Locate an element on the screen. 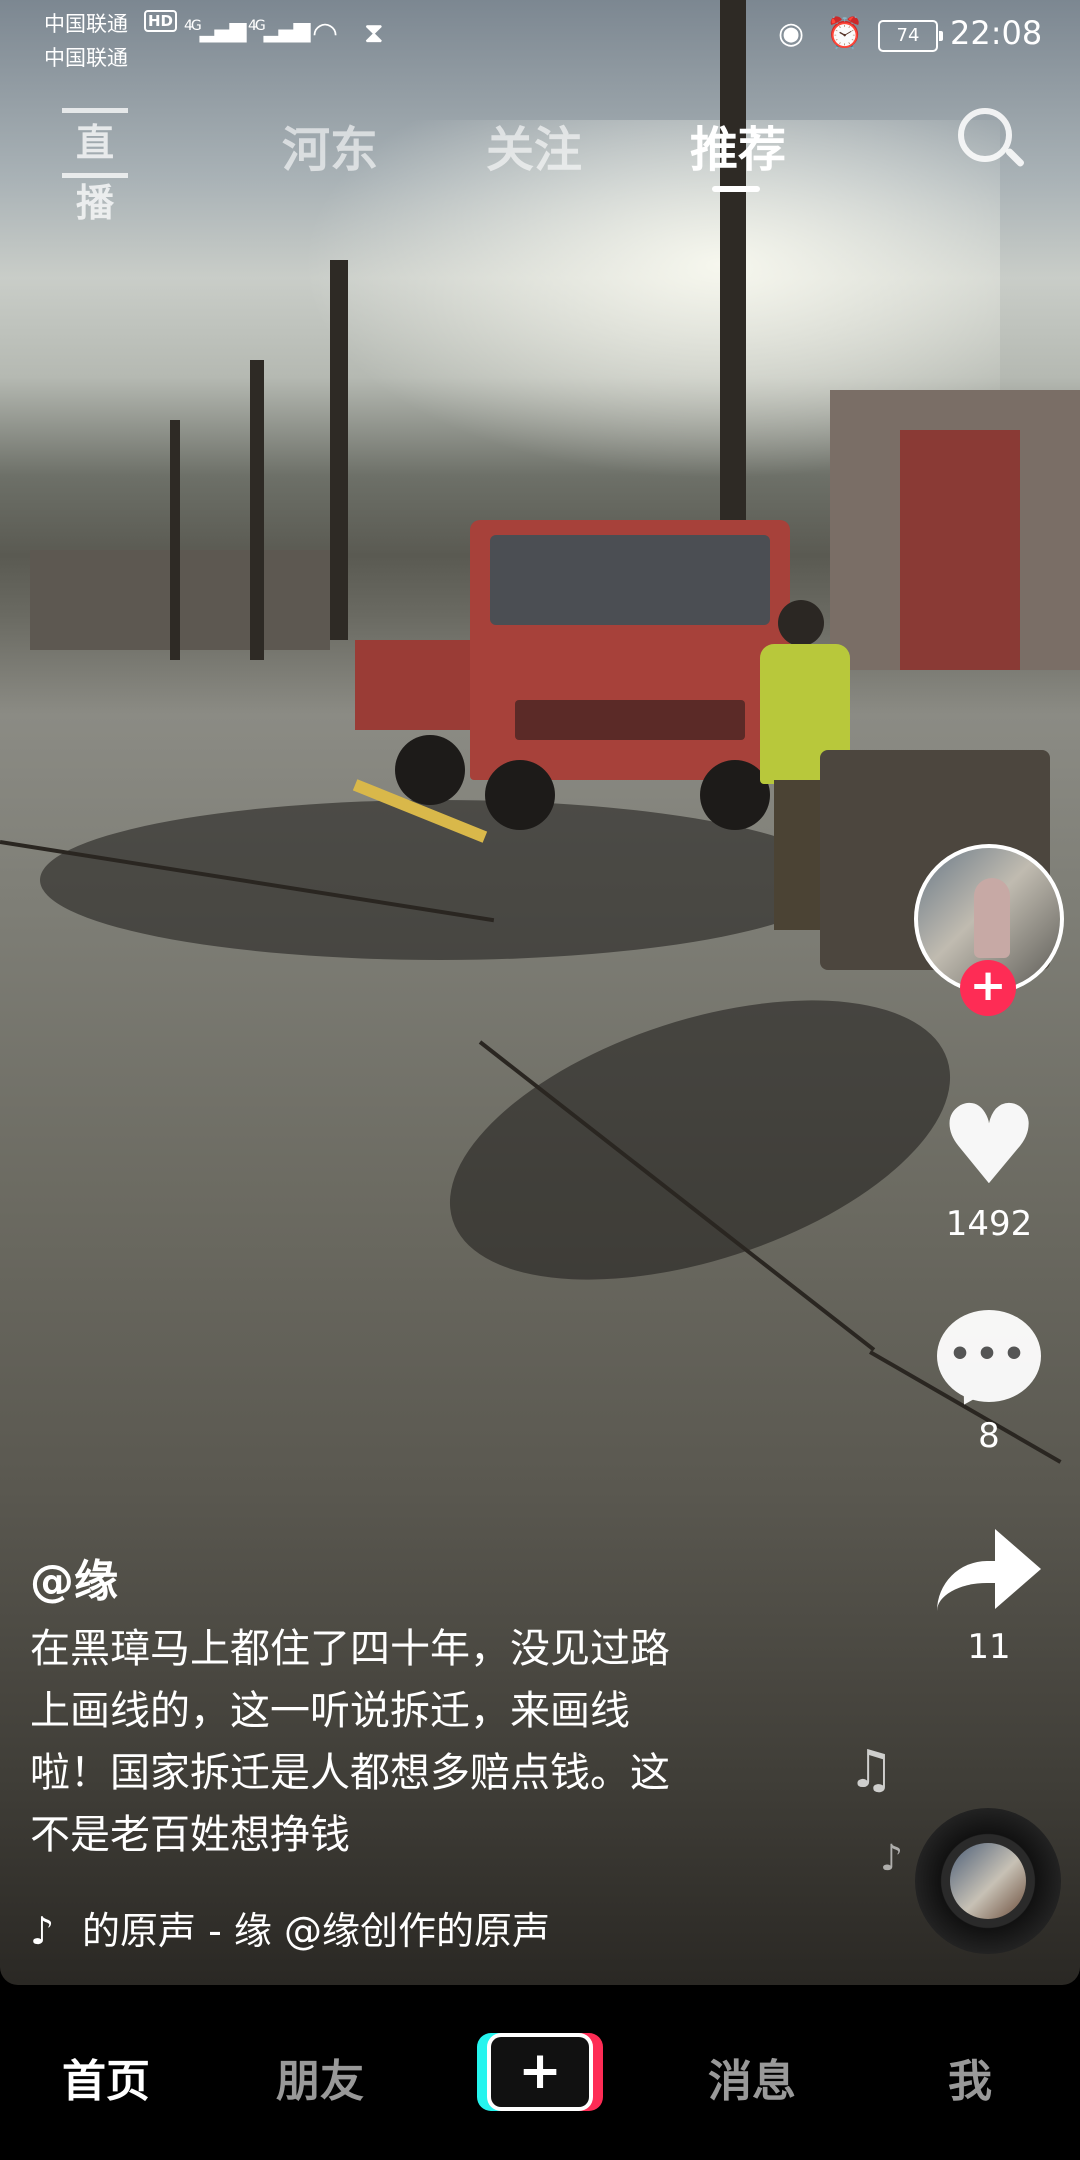 This screenshot has width=1080, height=2160. caption-line: 上画线的，这一听说拆迁，来画线 is located at coordinates (330, 1711).